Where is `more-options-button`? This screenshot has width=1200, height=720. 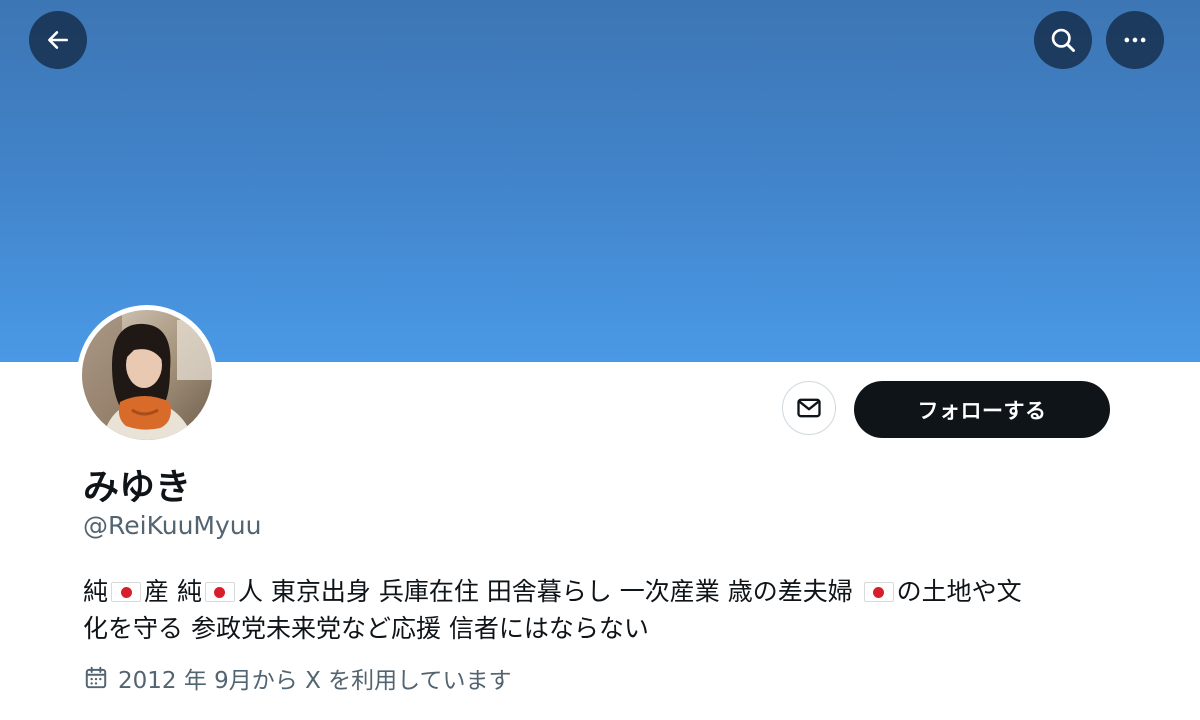
more-options-button is located at coordinates (1135, 40).